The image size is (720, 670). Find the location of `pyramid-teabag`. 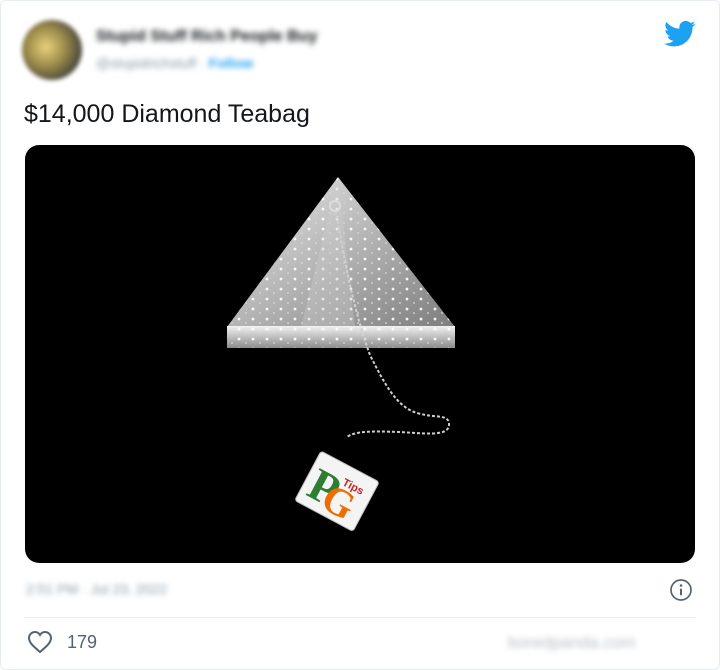

pyramid-teabag is located at coordinates (341, 262).